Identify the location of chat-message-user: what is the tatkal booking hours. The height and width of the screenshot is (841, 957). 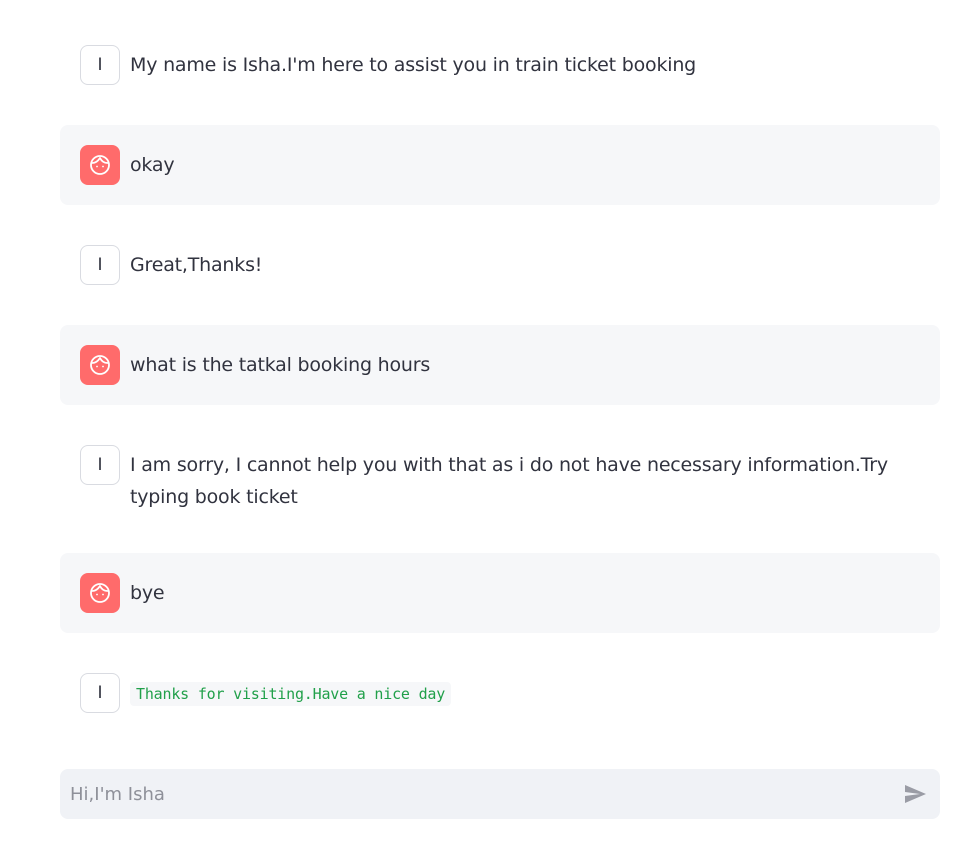
(500, 365).